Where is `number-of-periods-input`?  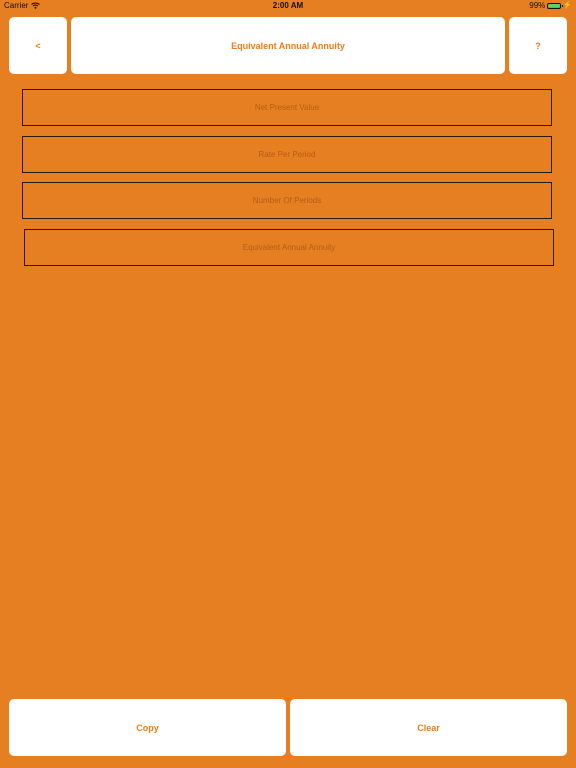 number-of-periods-input is located at coordinates (287, 200).